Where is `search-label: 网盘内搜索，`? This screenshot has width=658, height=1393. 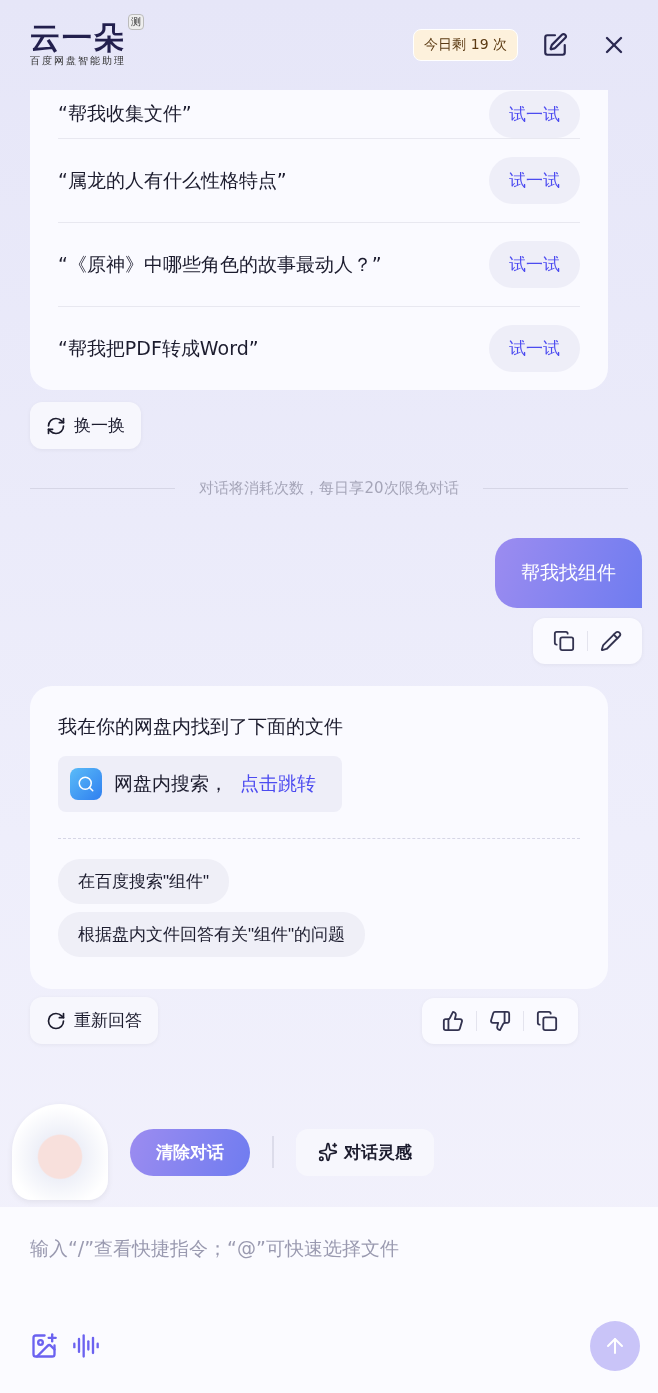 search-label: 网盘内搜索， is located at coordinates (171, 783).